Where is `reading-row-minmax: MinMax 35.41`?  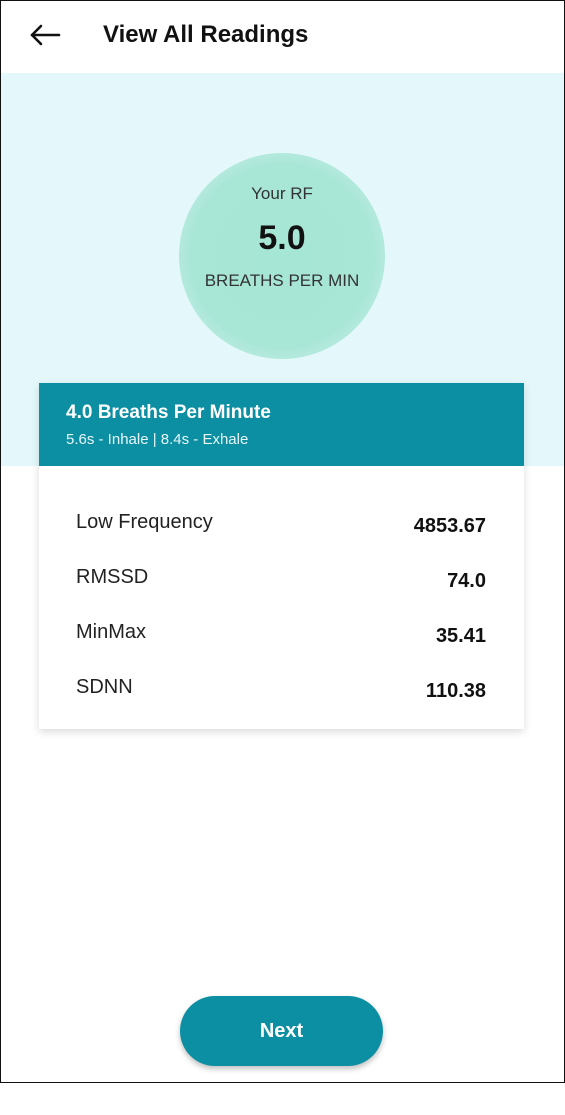 reading-row-minmax: MinMax 35.41 is located at coordinates (281, 633).